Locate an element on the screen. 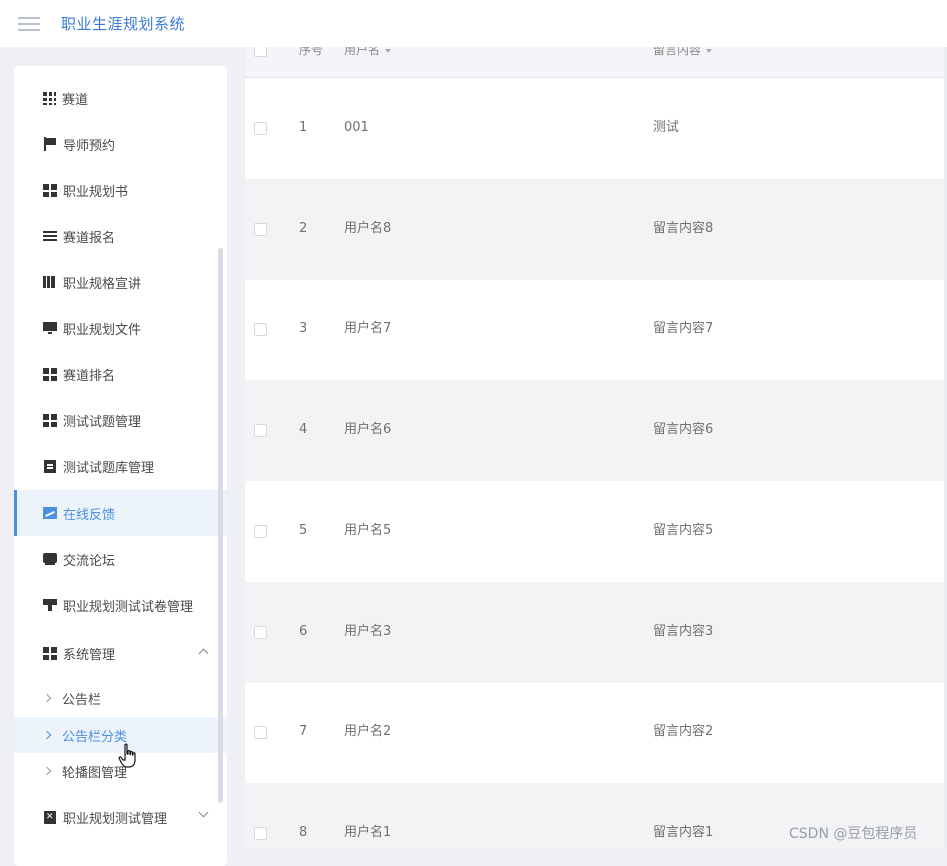 This screenshot has height=866, width=947. watermark: CSDN @豆包程序员 is located at coordinates (853, 834).